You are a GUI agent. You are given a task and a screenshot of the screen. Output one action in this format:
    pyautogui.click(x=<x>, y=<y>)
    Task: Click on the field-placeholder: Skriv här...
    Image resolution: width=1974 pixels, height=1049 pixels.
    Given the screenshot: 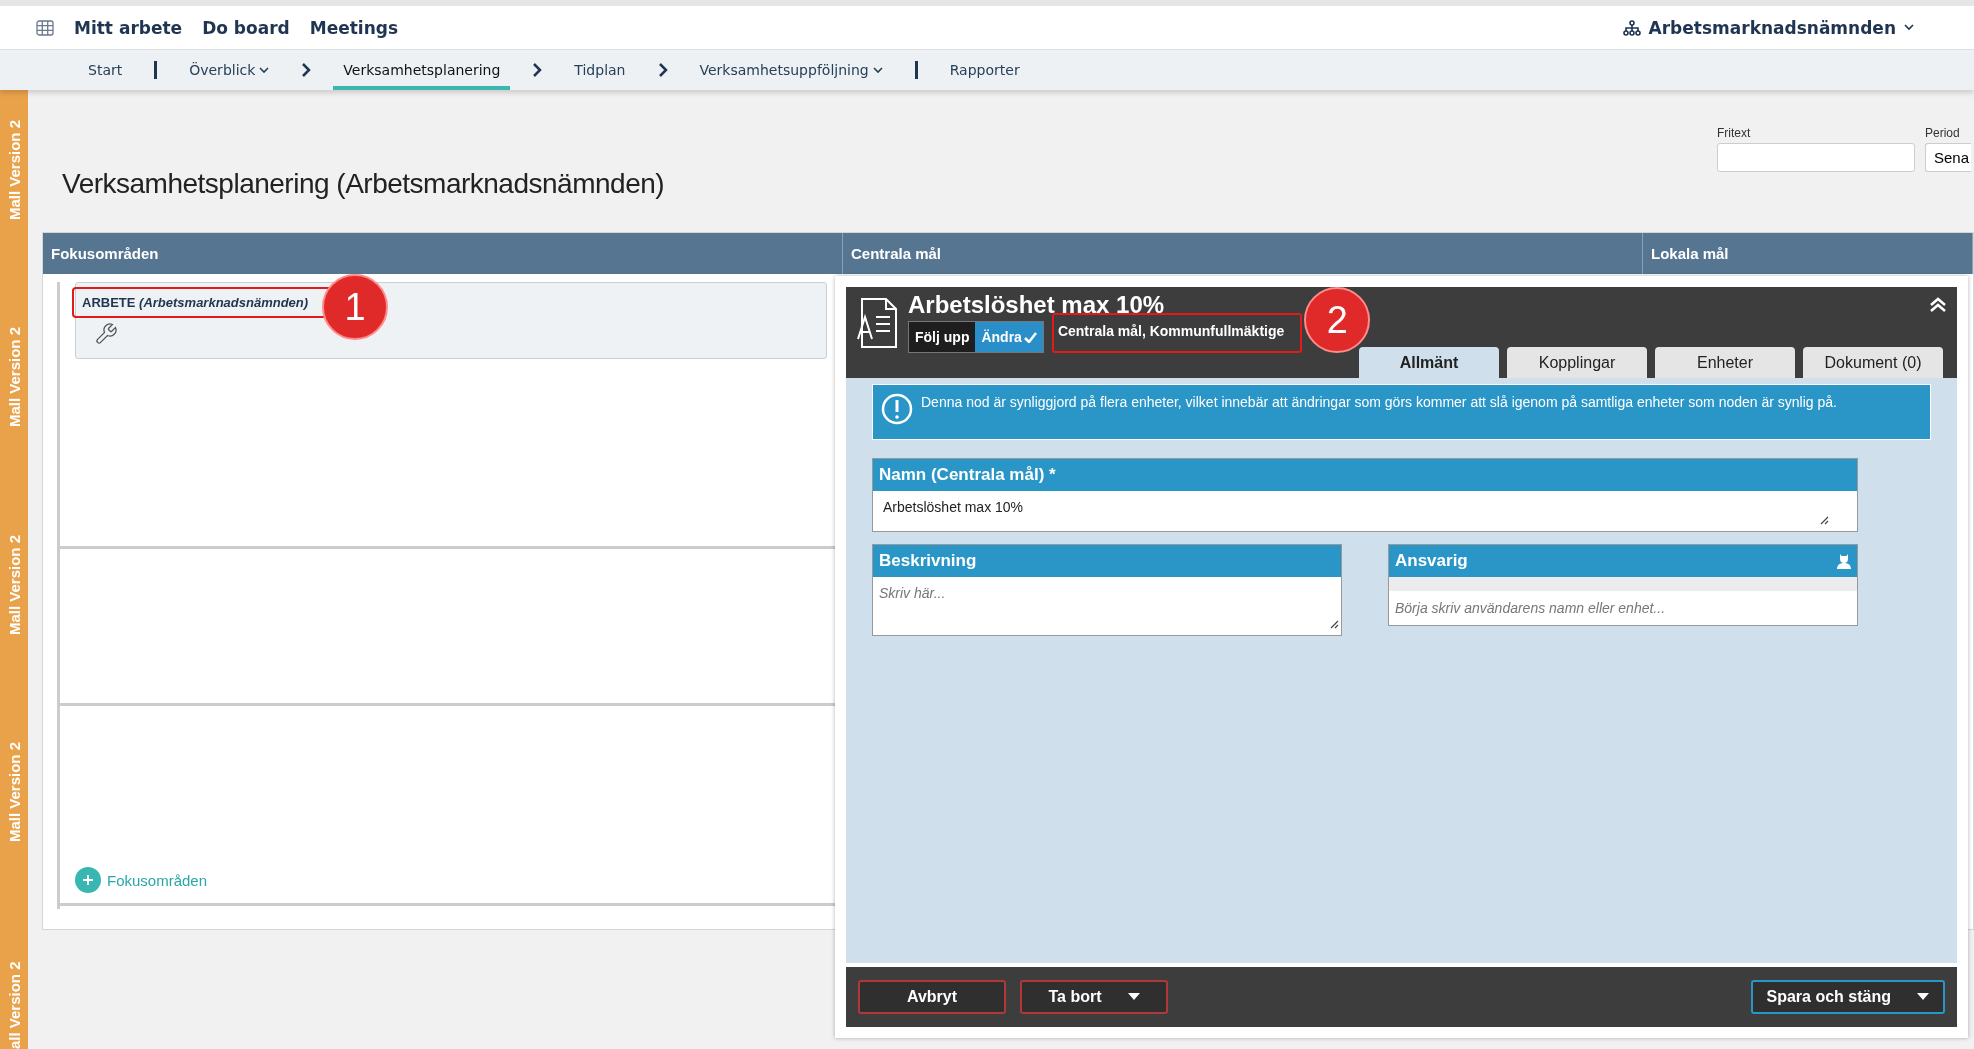 What is the action you would take?
    pyautogui.click(x=912, y=593)
    